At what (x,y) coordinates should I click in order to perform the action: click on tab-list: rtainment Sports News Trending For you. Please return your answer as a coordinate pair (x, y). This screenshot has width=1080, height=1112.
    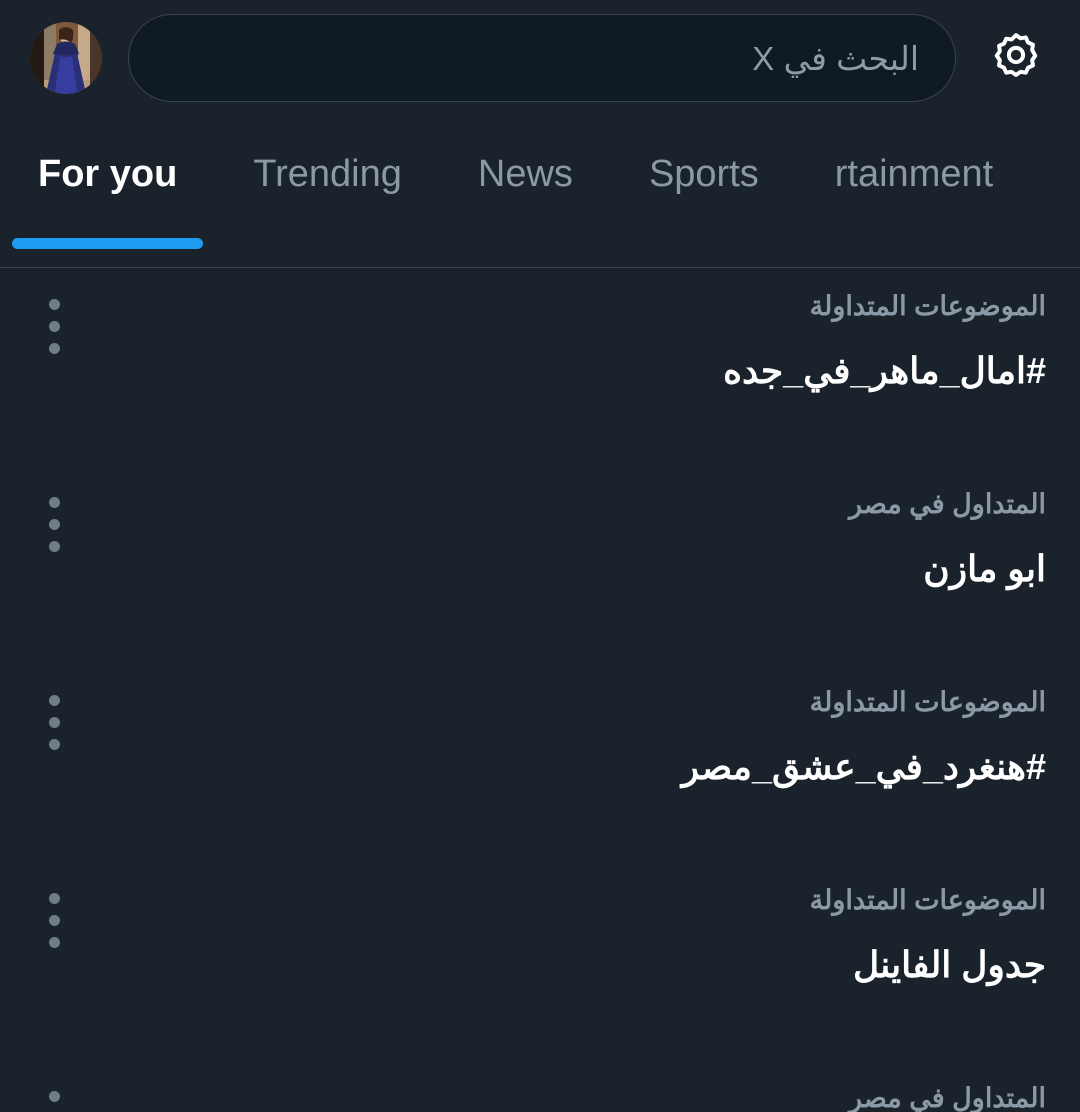
    Looking at the image, I should click on (540, 191).